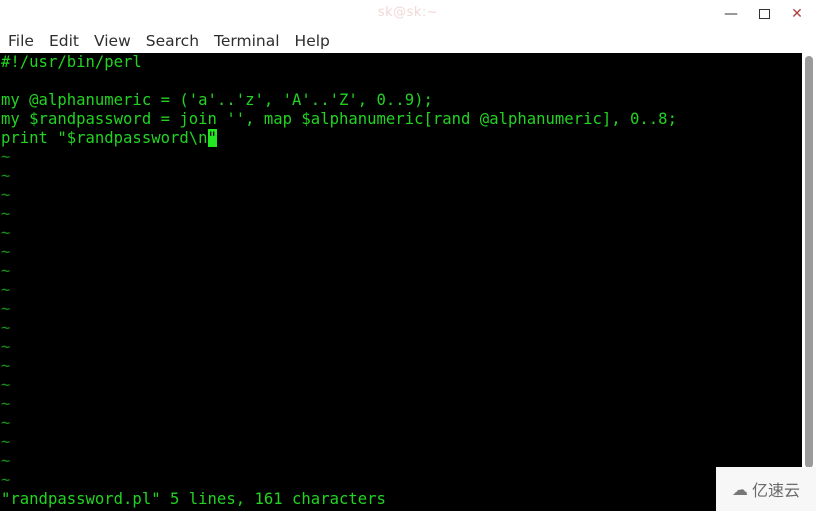  What do you see at coordinates (71, 62) in the screenshot?
I see `code-line: #!/usr/bin/perl` at bounding box center [71, 62].